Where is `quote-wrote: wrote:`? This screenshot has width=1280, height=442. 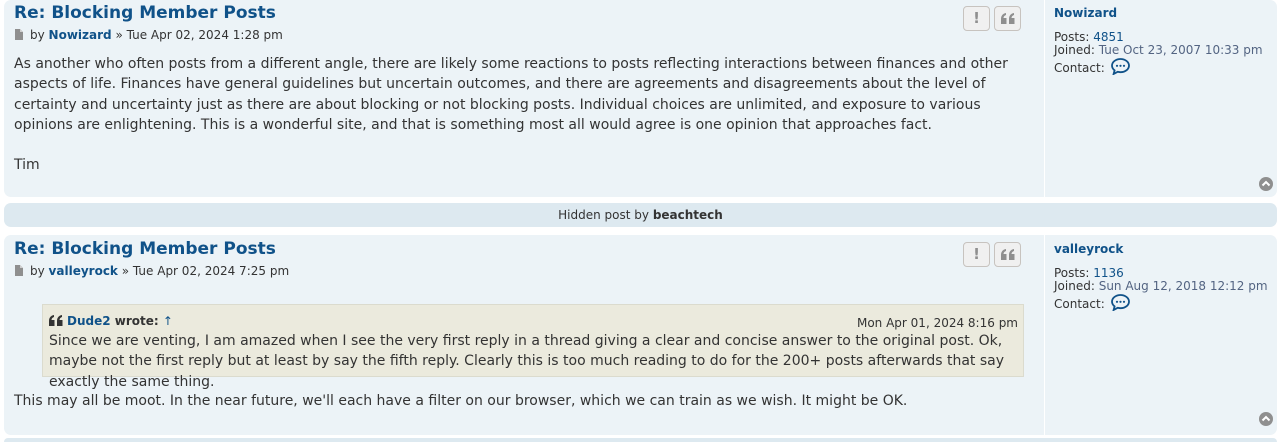
quote-wrote: wrote: is located at coordinates (136, 321).